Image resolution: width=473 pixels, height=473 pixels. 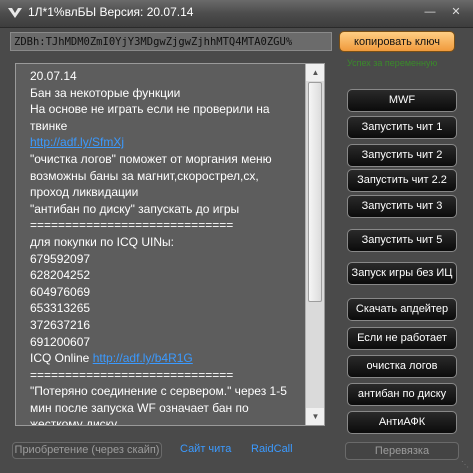 I want to click on notes-line: 372637216, so click(x=169, y=325).